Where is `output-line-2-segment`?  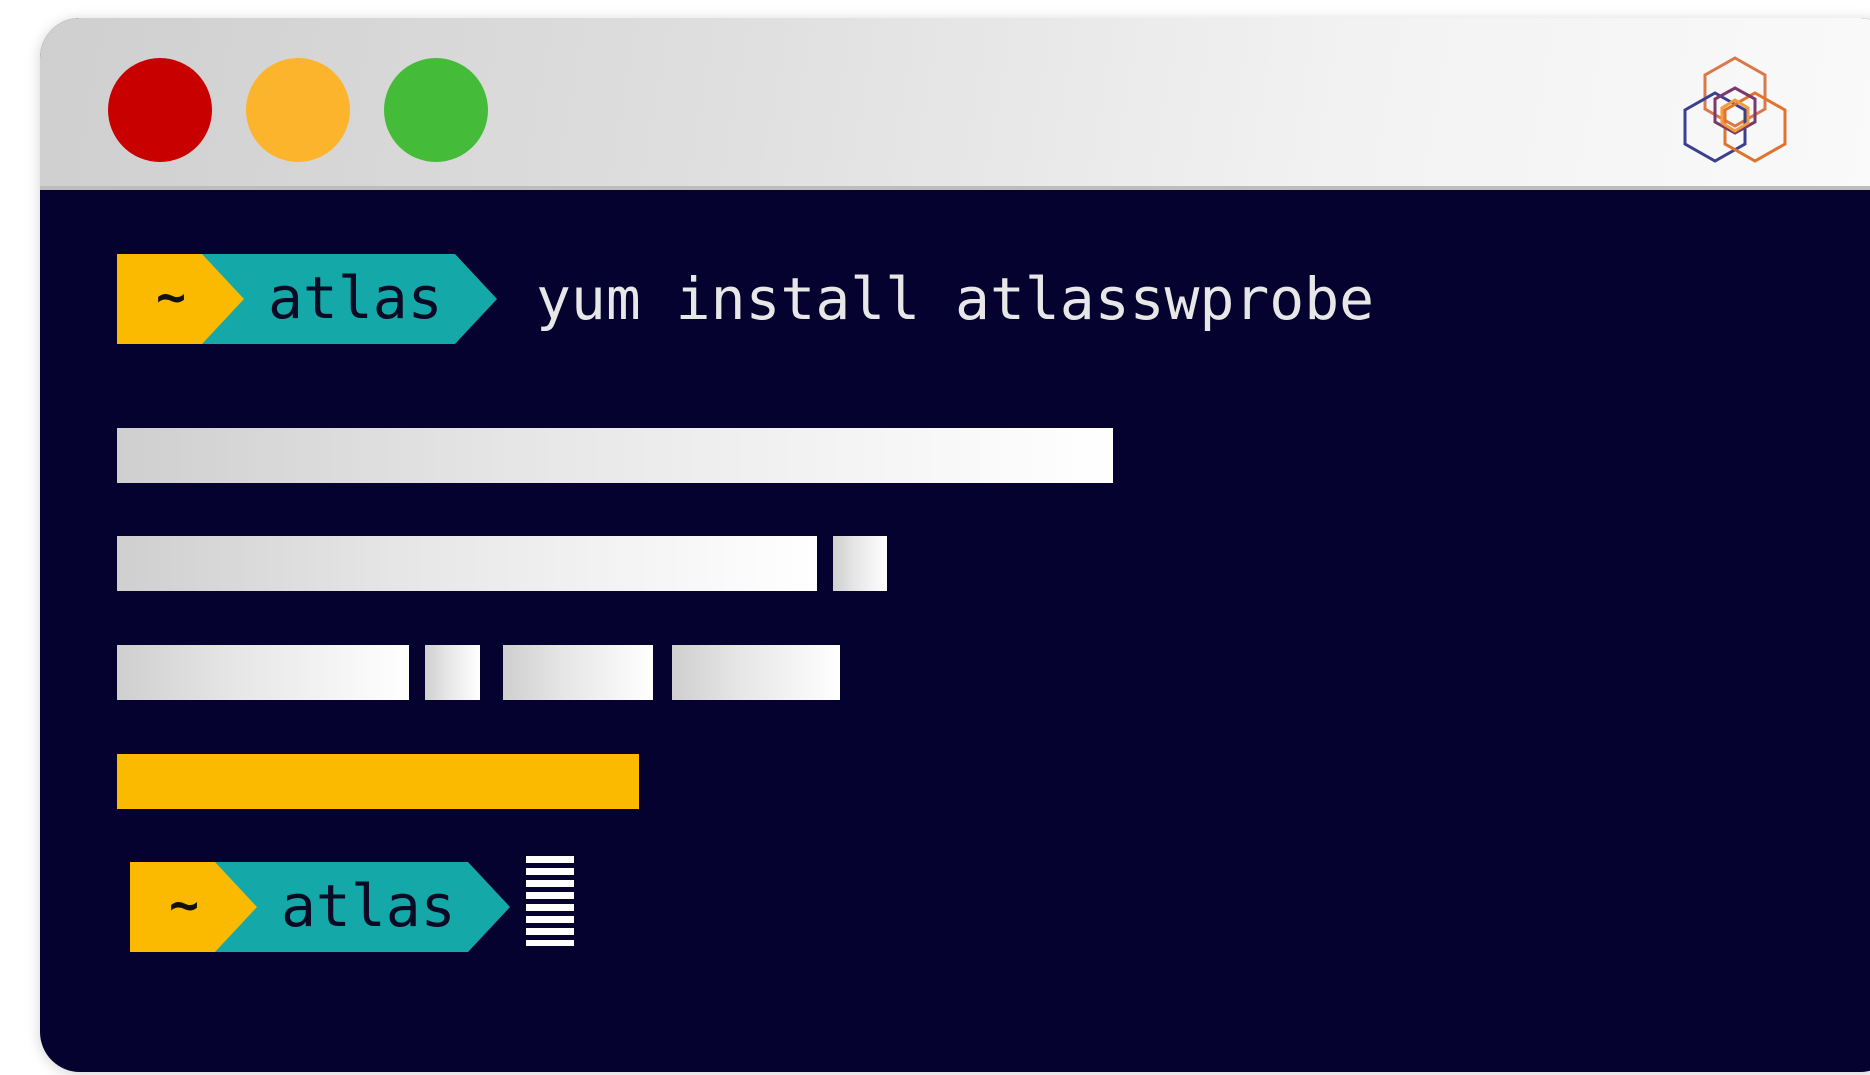
output-line-2-segment is located at coordinates (860, 563).